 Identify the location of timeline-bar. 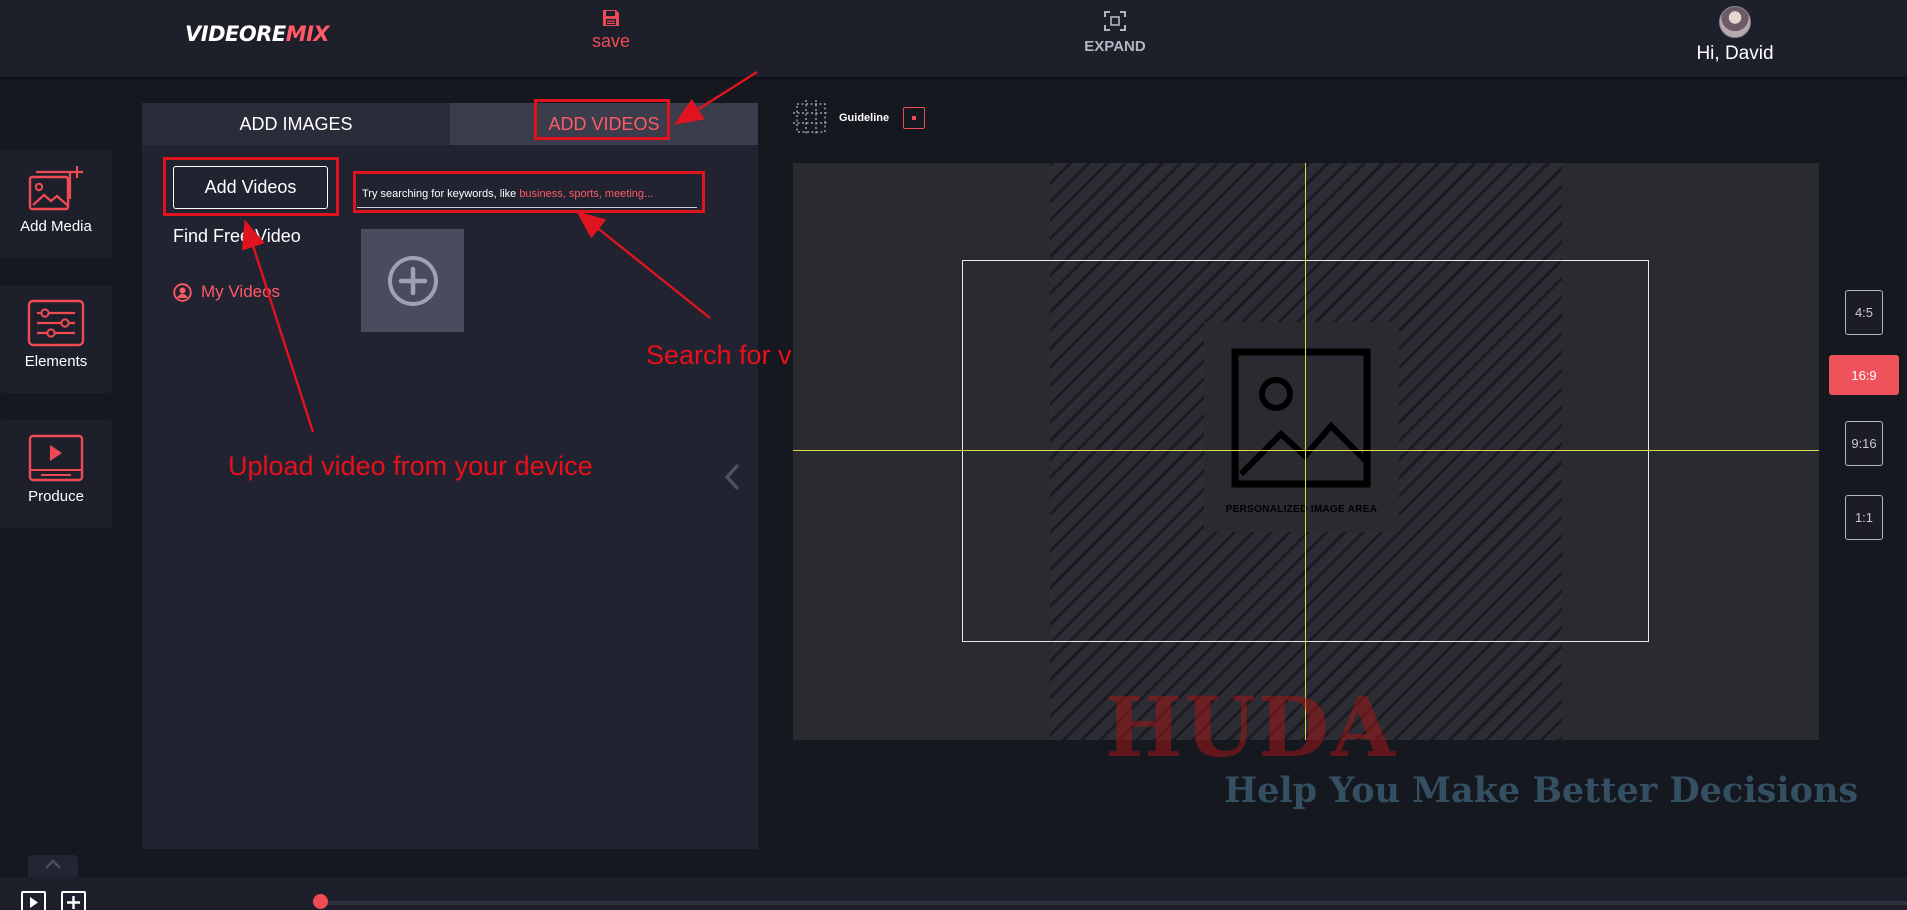
(953, 893).